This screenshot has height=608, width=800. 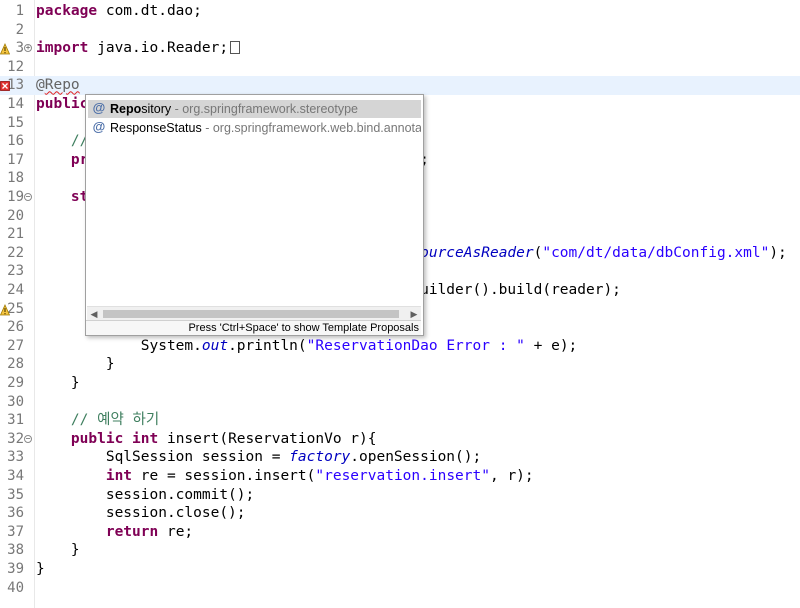 I want to click on line-number: 27, so click(x=15, y=345).